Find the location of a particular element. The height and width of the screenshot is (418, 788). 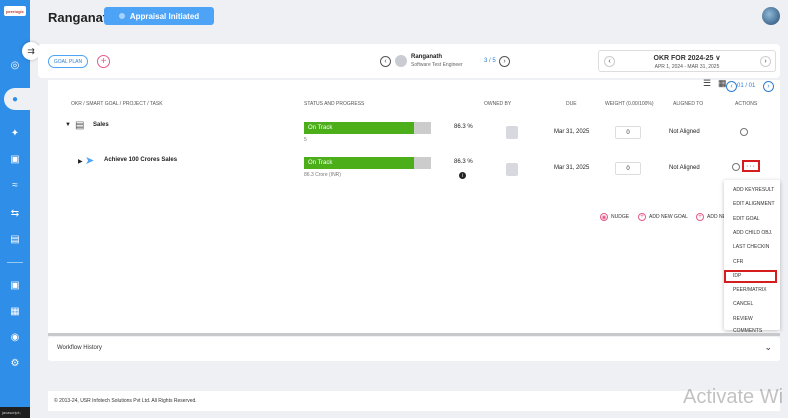

menu-item-peer-matrix: PEER/MATRIX is located at coordinates (752, 290).